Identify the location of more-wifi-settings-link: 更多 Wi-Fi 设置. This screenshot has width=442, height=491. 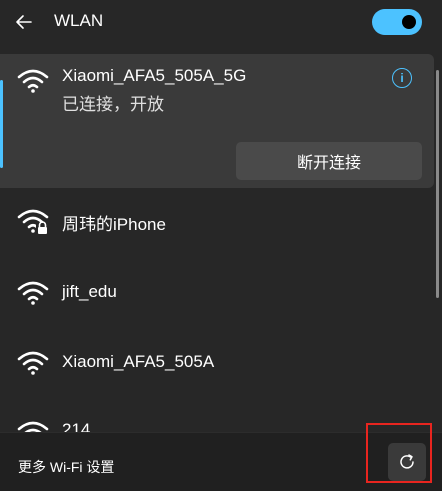
(66, 467).